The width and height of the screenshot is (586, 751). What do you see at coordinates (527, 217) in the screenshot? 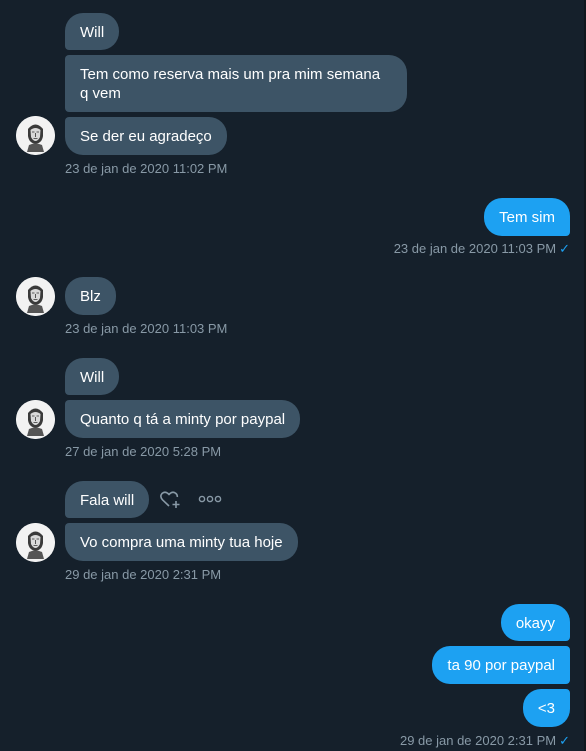
I see `message-bubble: Tem sim` at bounding box center [527, 217].